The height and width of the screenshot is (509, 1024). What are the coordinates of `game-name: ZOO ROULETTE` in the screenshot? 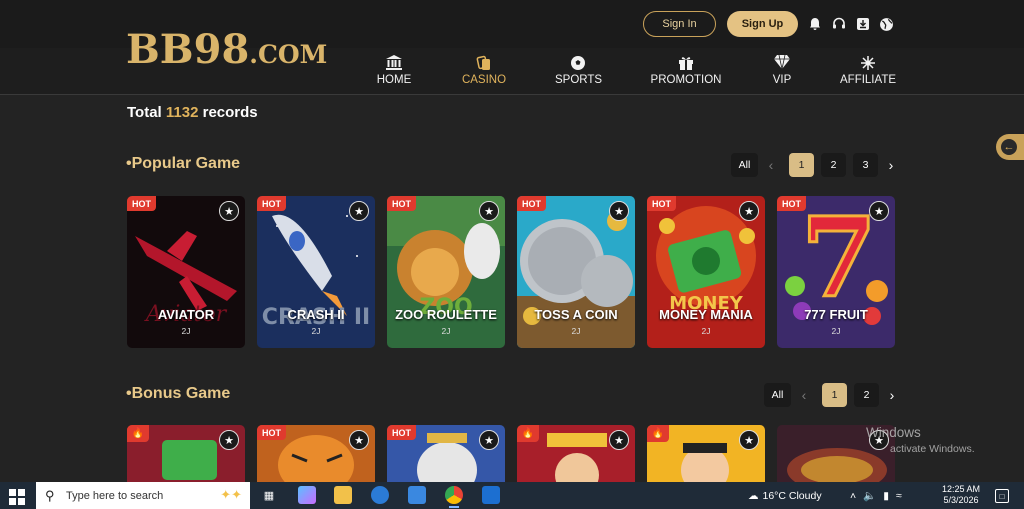 It's located at (446, 314).